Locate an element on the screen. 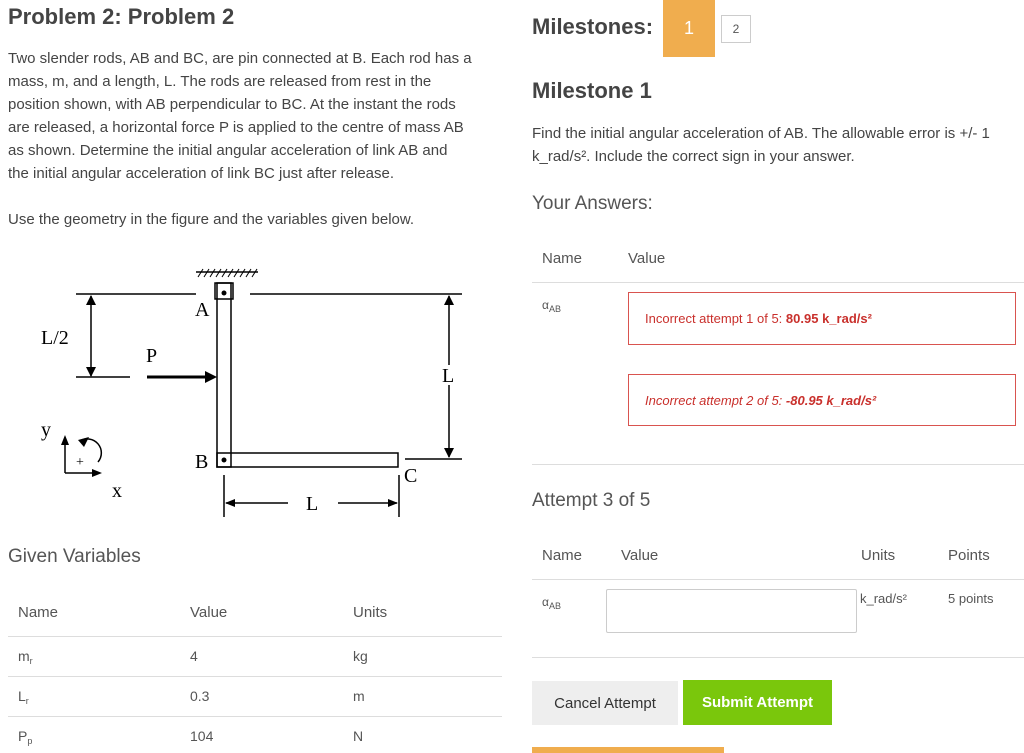  label-length-vertical: L is located at coordinates (448, 376).